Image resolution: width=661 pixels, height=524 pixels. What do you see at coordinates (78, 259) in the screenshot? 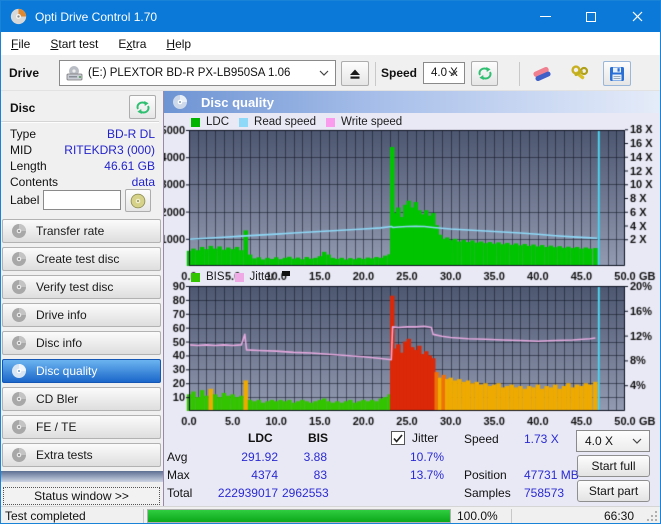
I see `sidebar-item-label: Create test disc` at bounding box center [78, 259].